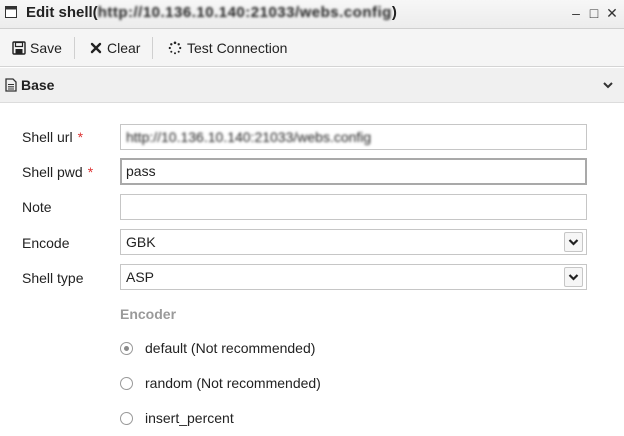 This screenshot has height=436, width=624. Describe the element at coordinates (230, 348) in the screenshot. I see `encoder-option-label: default (Not recommended)` at that location.